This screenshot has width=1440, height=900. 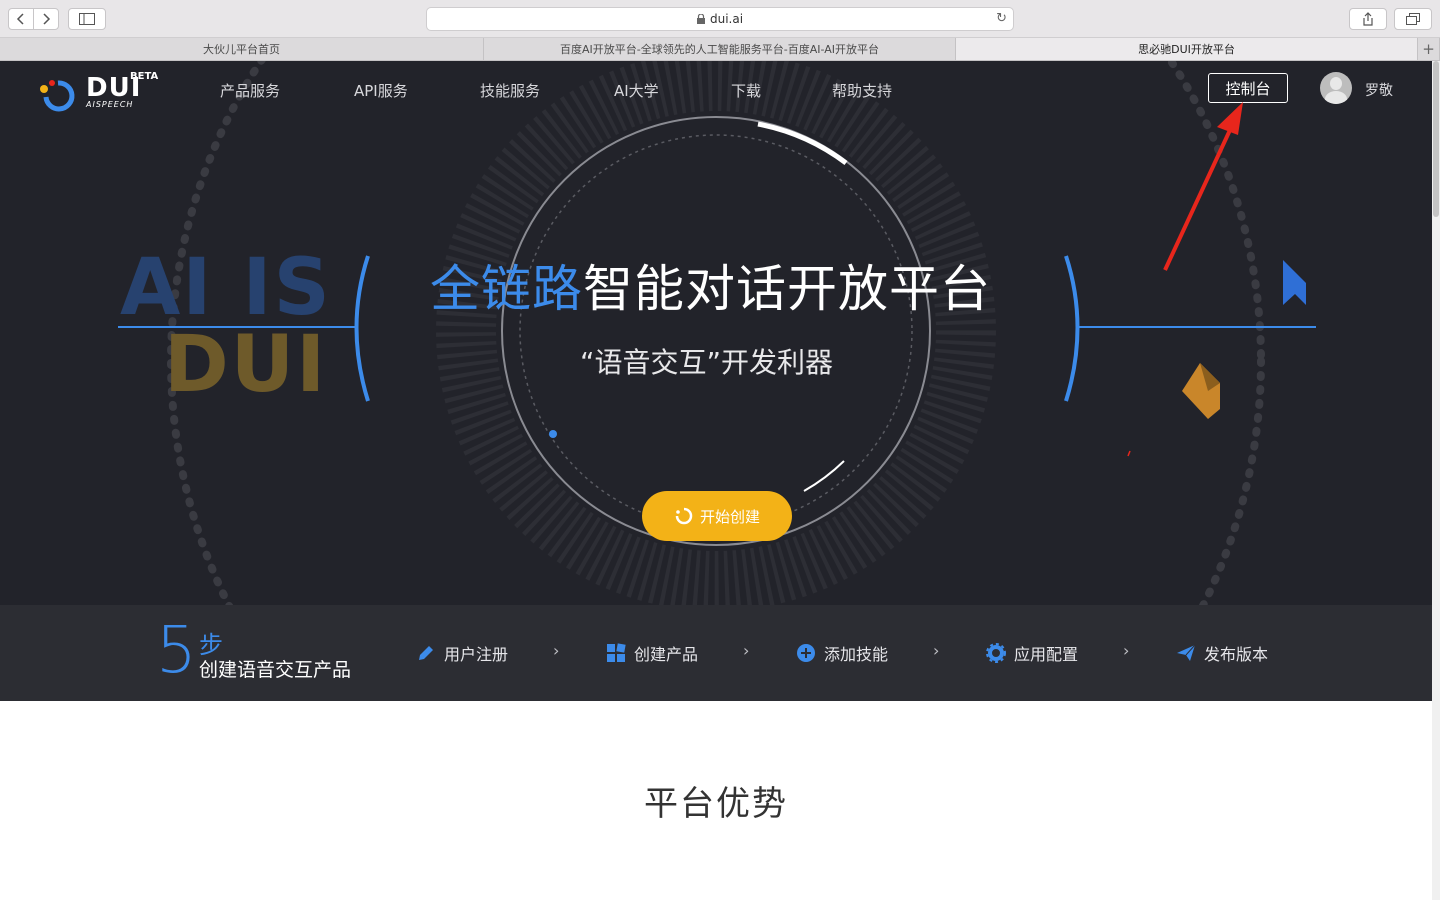 I want to click on plus-circle-icon, so click(x=806, y=653).